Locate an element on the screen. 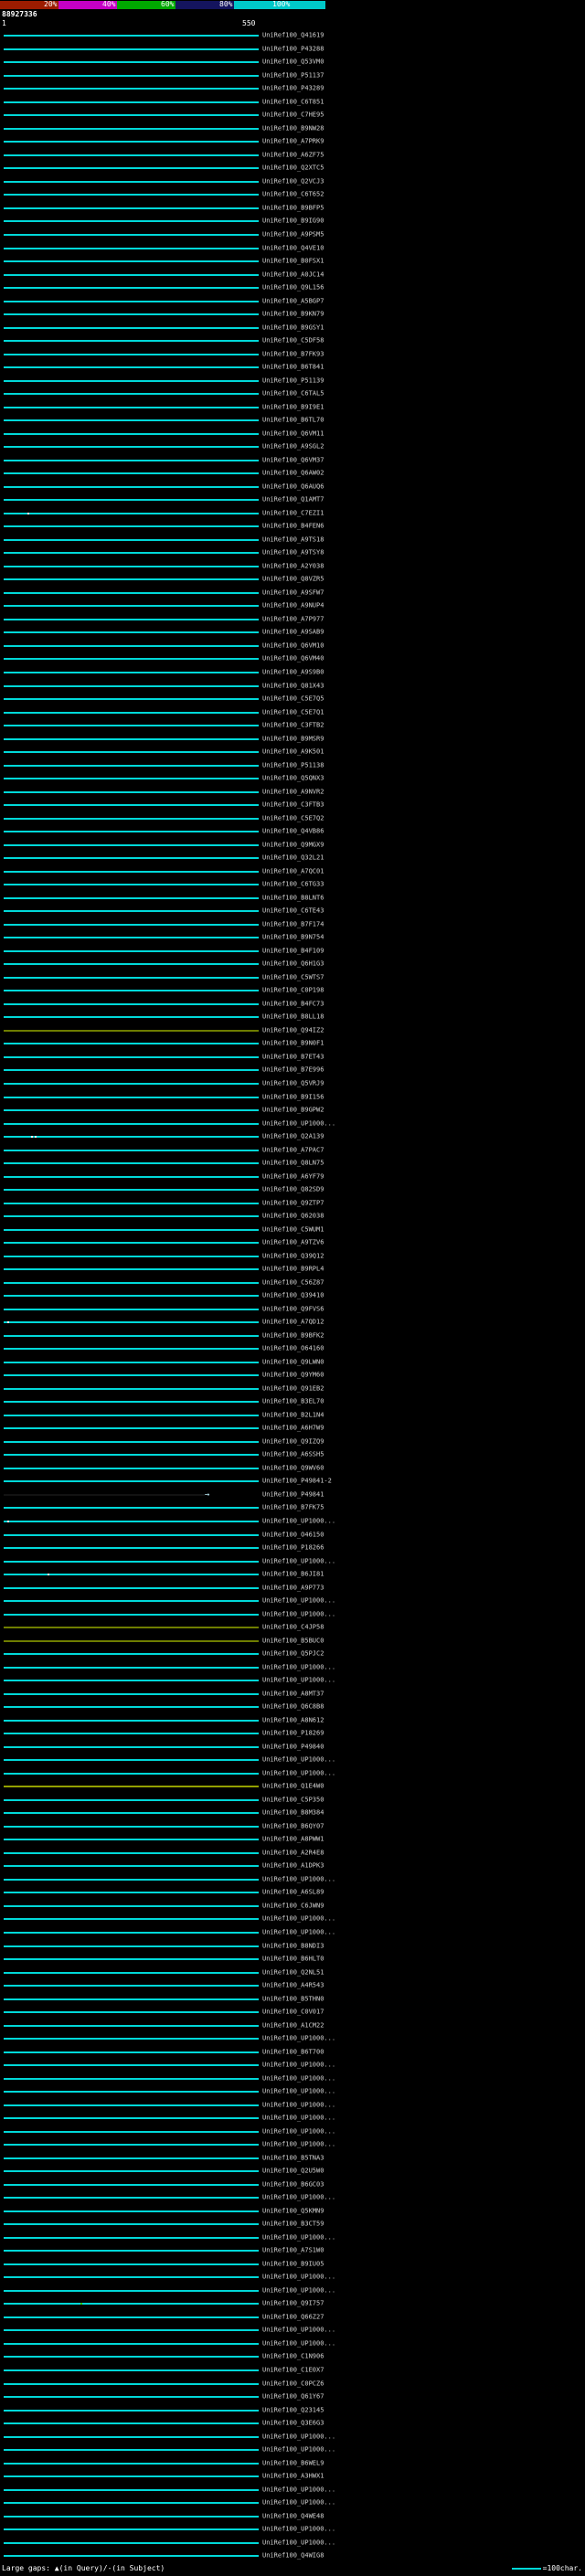 The image size is (585, 2576). hit-label: UniRef100_P43289 is located at coordinates (293, 88).